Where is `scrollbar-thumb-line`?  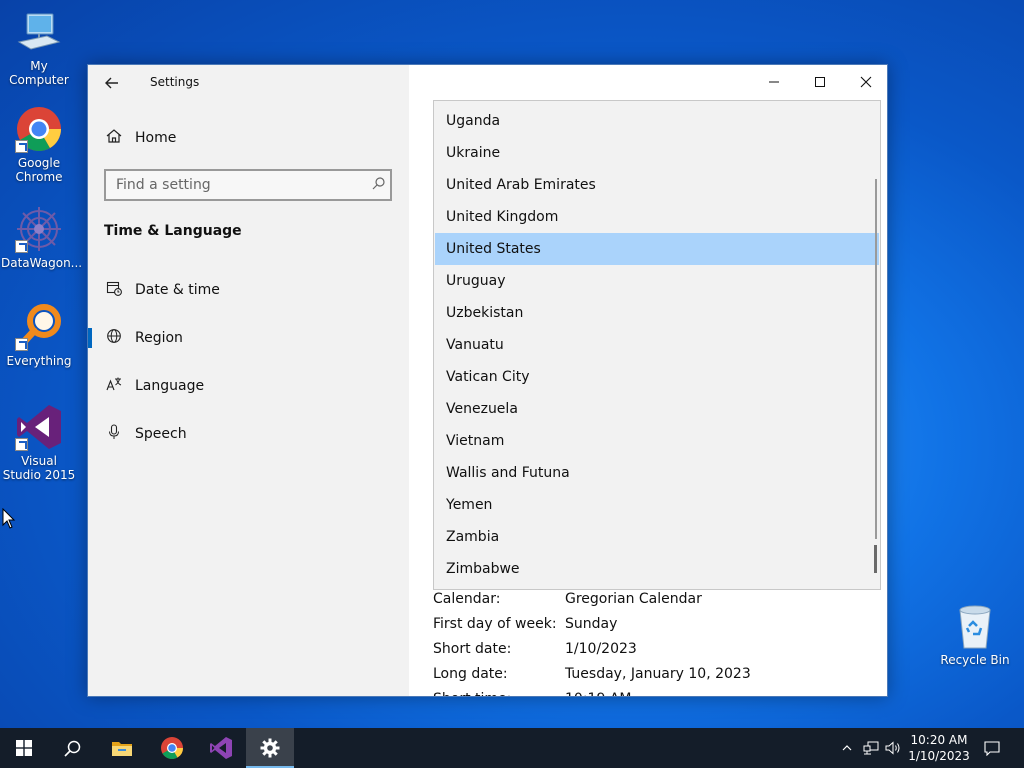 scrollbar-thumb-line is located at coordinates (876, 359).